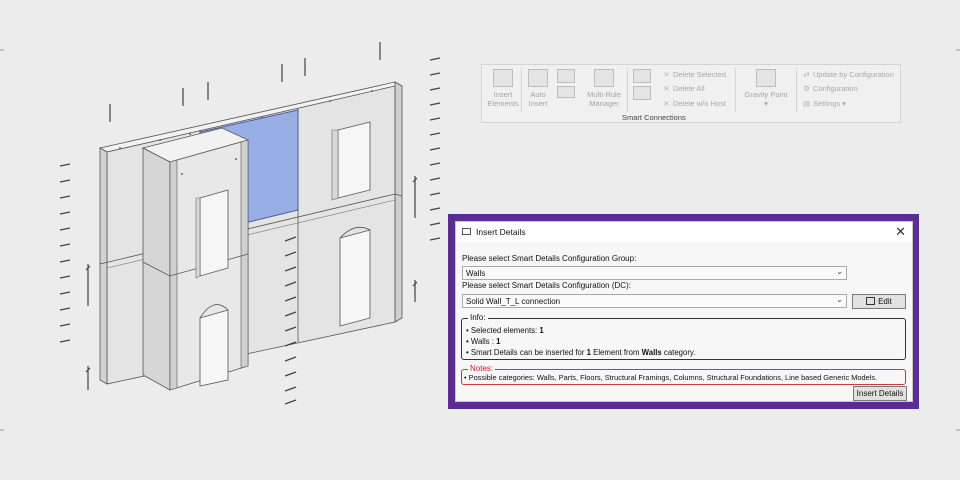 Image resolution: width=960 pixels, height=480 pixels. Describe the element at coordinates (885, 301) in the screenshot. I see `edit-label: Edit` at that location.